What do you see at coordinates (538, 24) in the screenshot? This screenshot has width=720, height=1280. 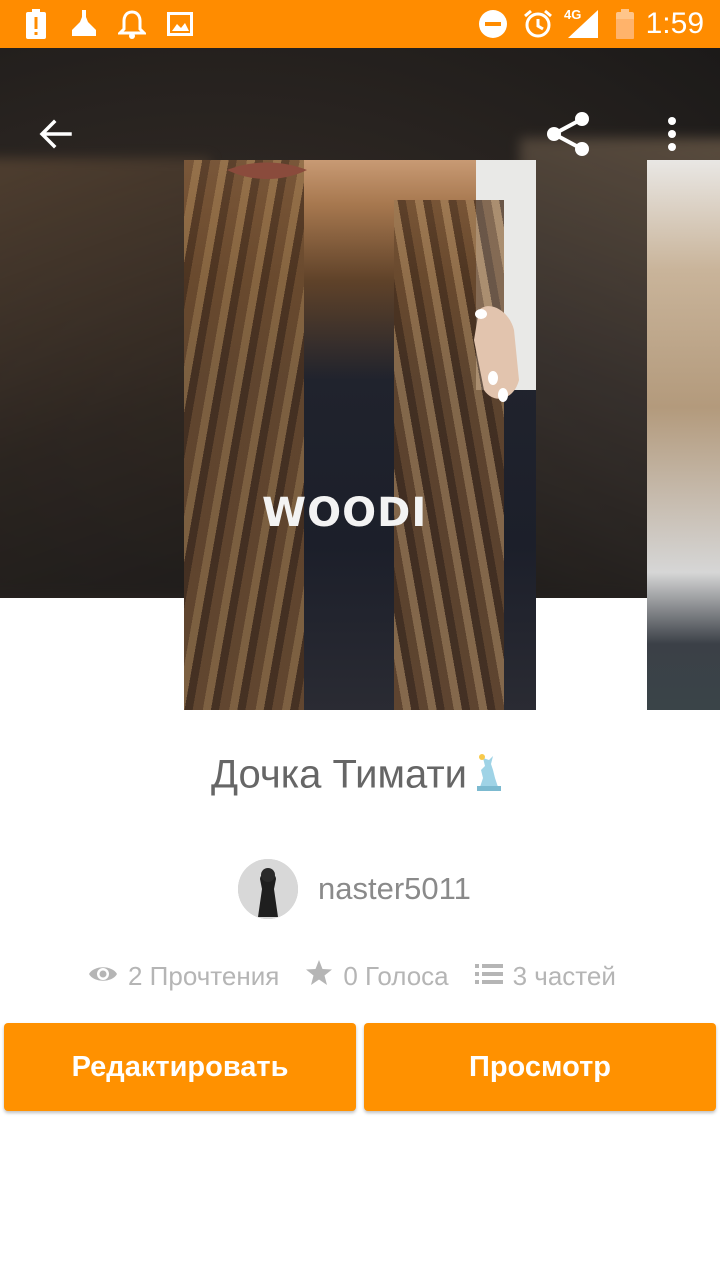 I see `alarm-icon` at bounding box center [538, 24].